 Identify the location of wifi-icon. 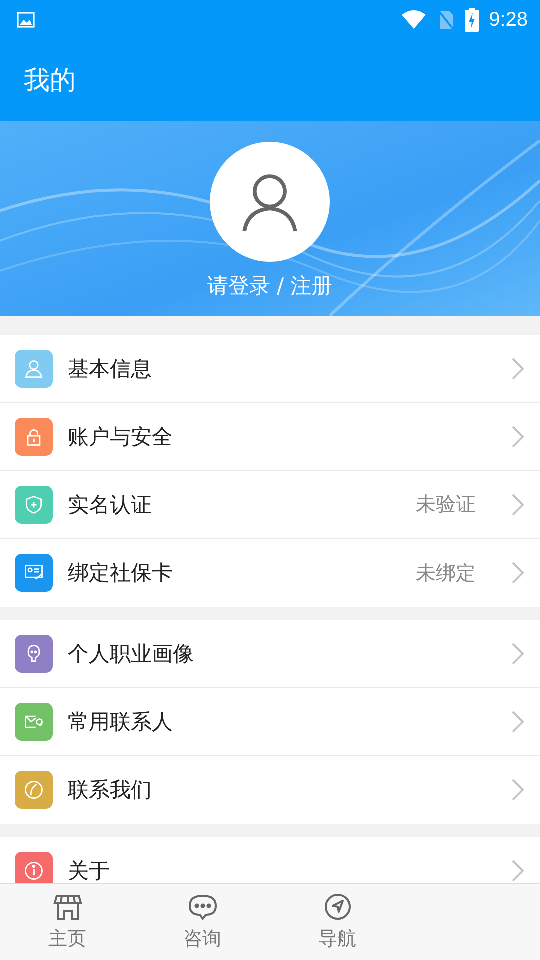
(414, 20).